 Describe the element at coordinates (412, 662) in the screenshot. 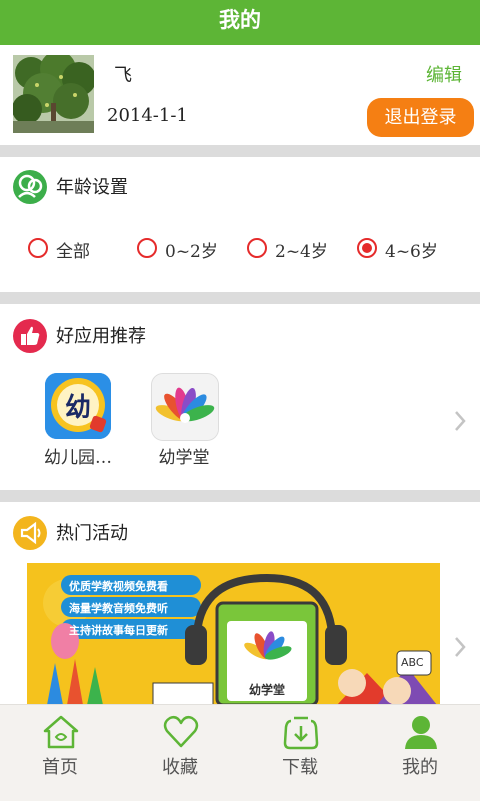

I see `banner-abc: ABC` at that location.